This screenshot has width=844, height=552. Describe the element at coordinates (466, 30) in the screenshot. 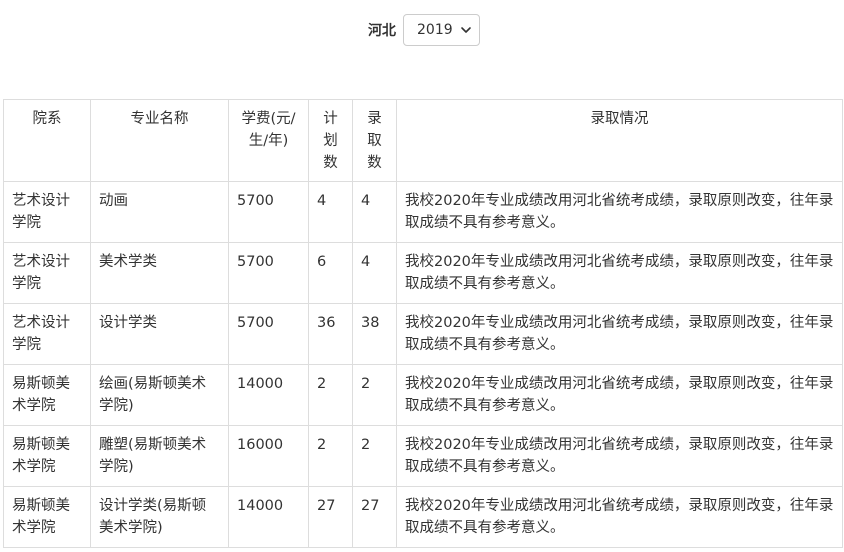

I see `chevron-down-icon` at that location.